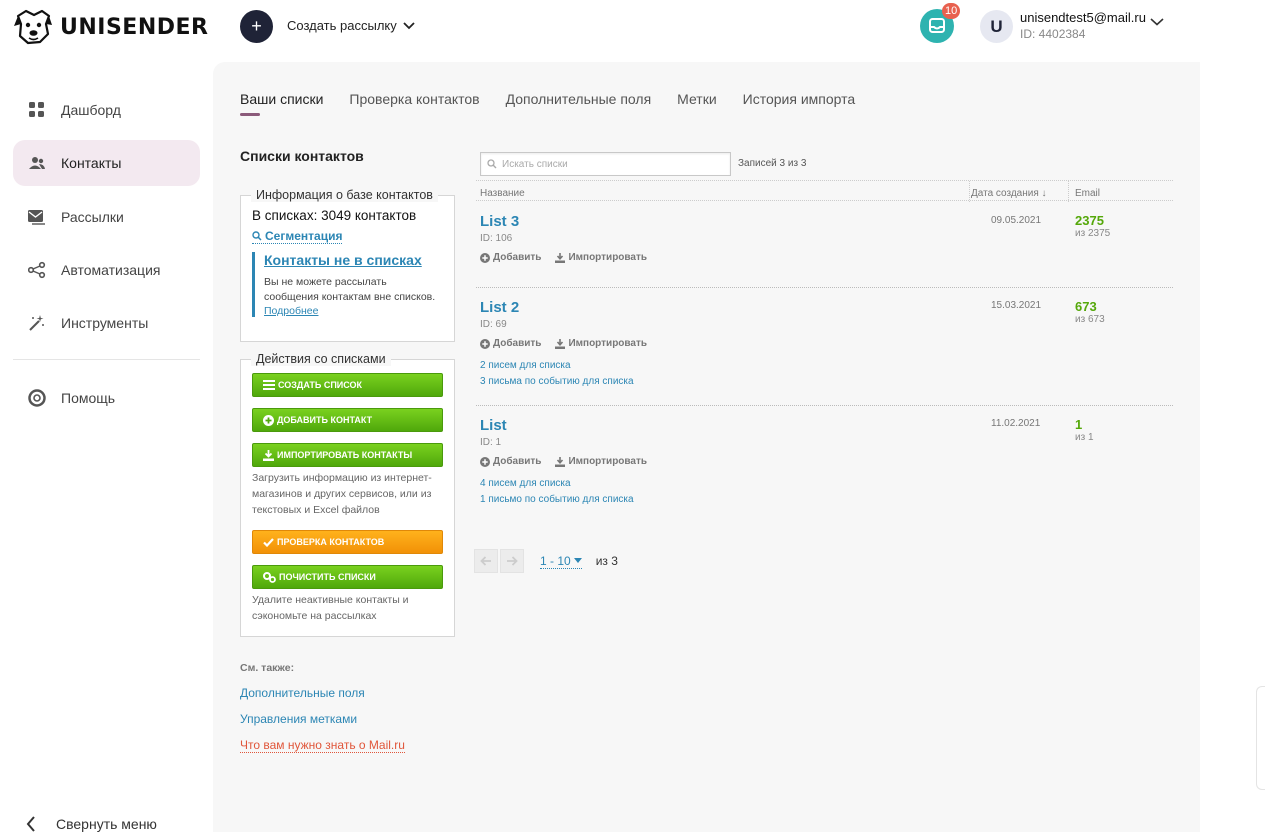  I want to click on column-header-name: Название, so click(502, 193).